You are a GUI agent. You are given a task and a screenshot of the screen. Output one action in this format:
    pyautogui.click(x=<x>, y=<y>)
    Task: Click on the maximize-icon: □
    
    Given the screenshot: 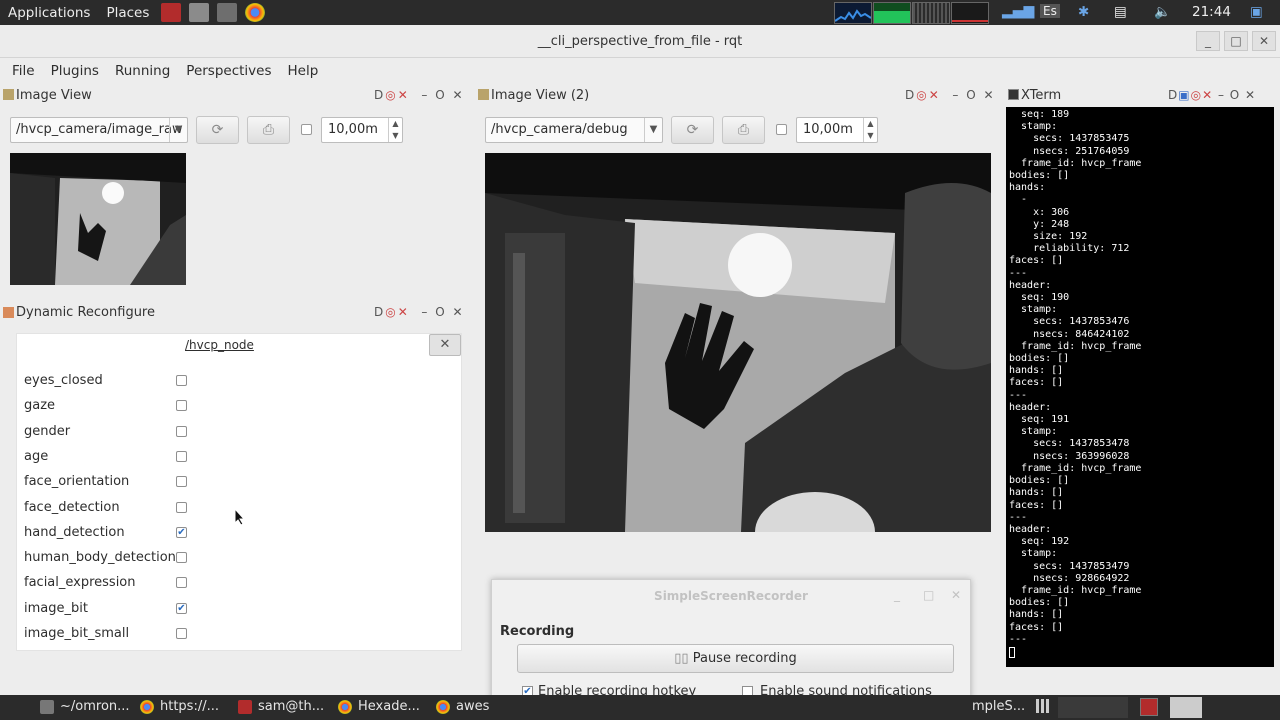 What is the action you would take?
    pyautogui.click(x=928, y=595)
    